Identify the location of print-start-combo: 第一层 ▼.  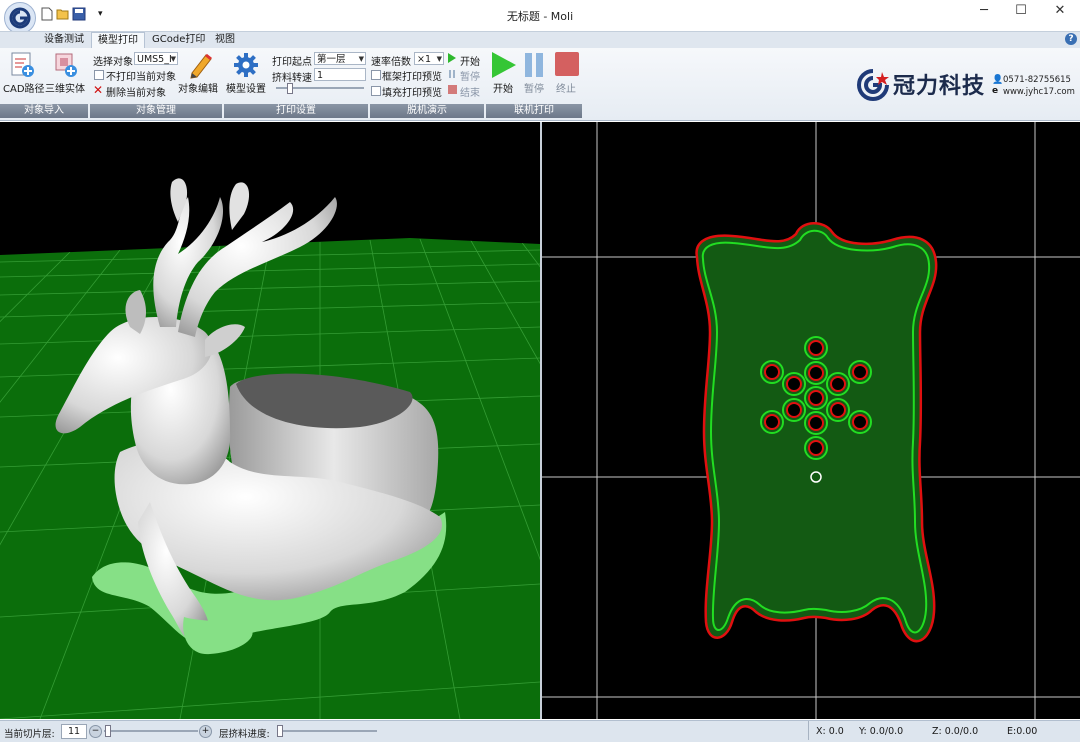
(340, 58).